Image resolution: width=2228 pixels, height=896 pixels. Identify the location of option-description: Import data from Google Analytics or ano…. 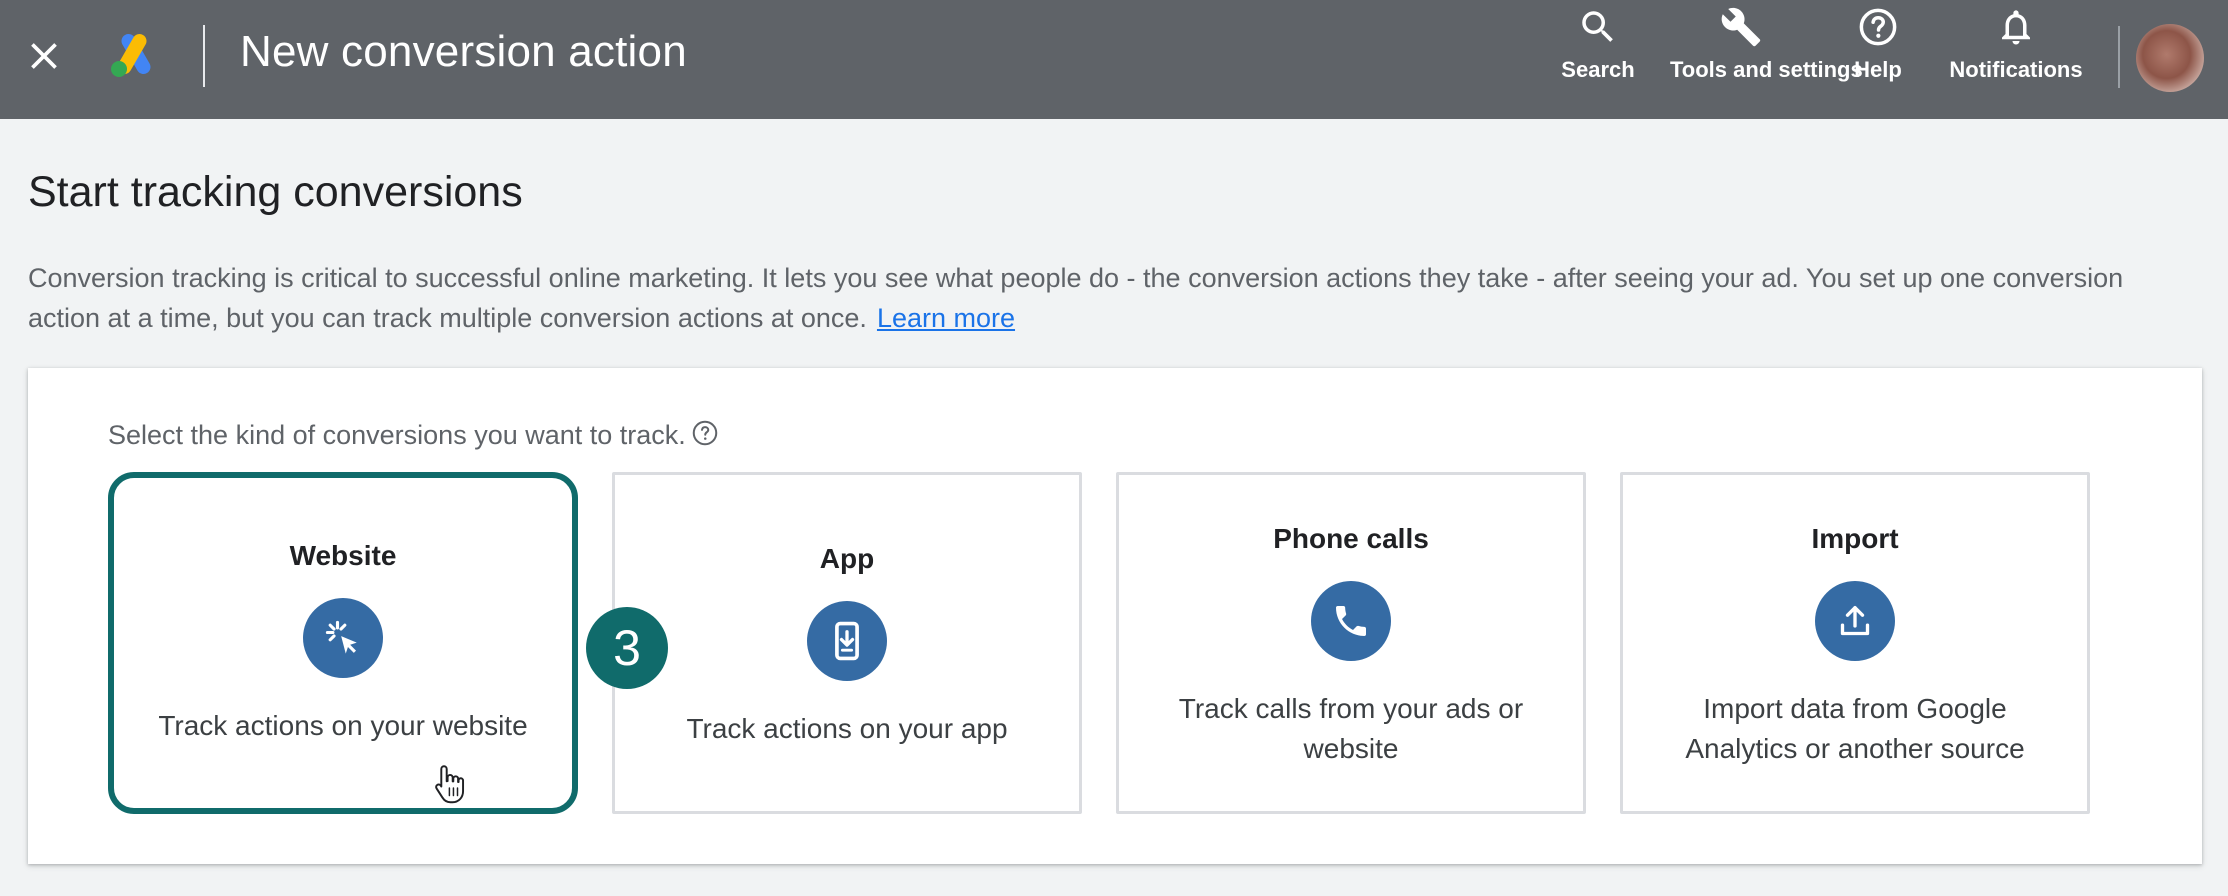
(1855, 728).